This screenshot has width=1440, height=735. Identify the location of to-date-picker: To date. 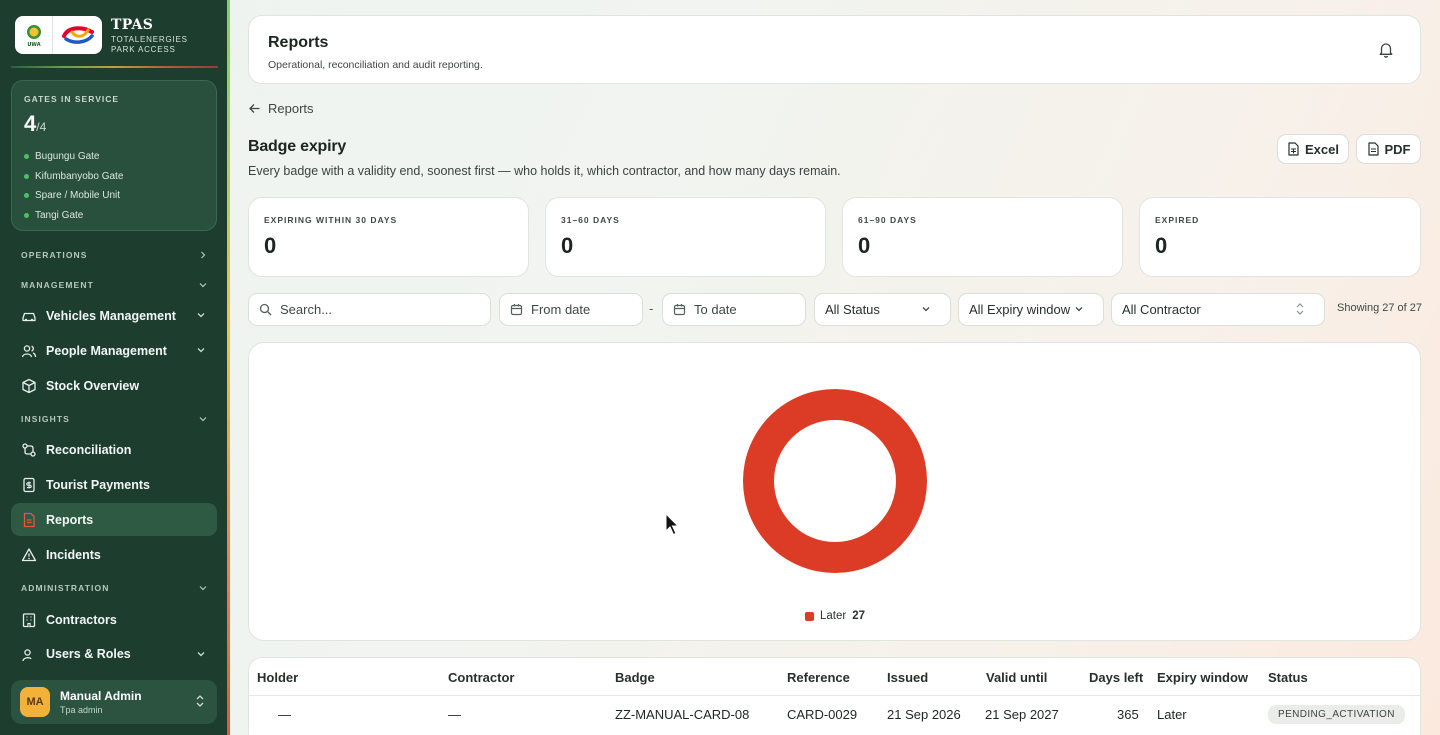
(734, 309).